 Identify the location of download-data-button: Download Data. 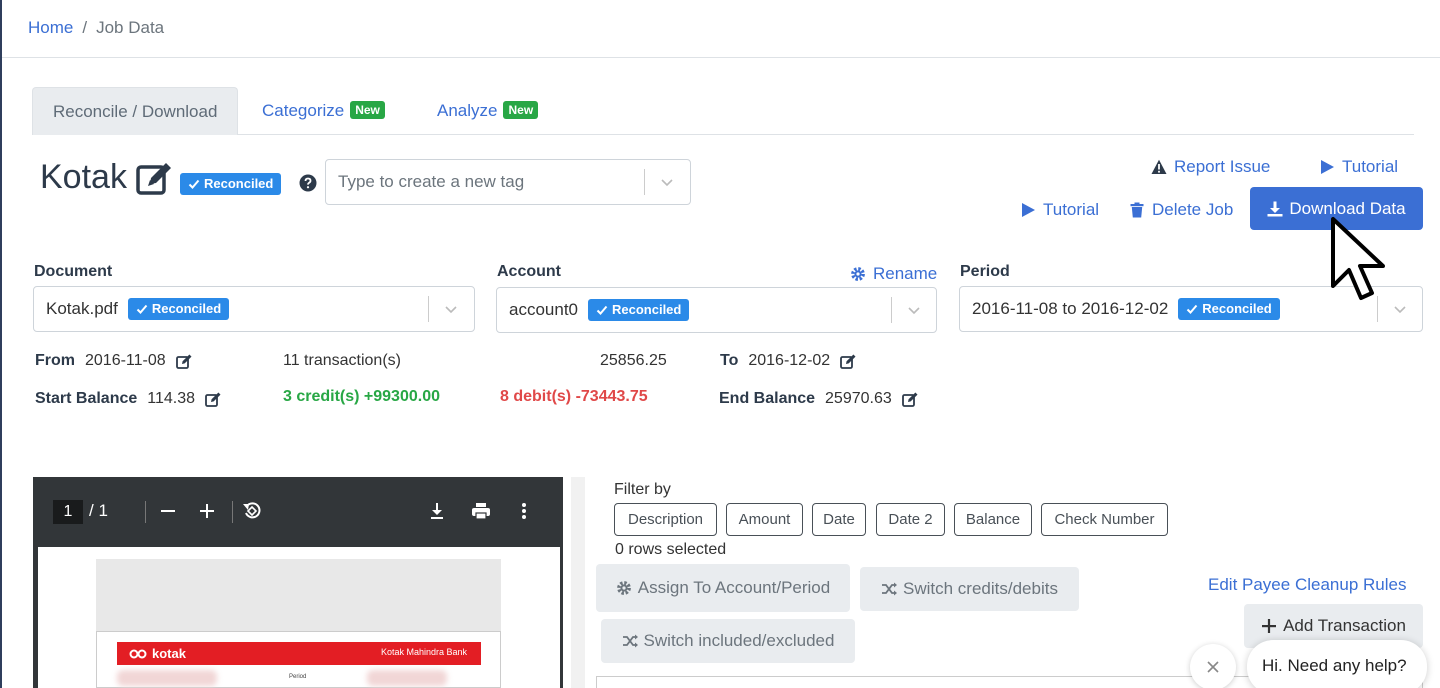
(1336, 208).